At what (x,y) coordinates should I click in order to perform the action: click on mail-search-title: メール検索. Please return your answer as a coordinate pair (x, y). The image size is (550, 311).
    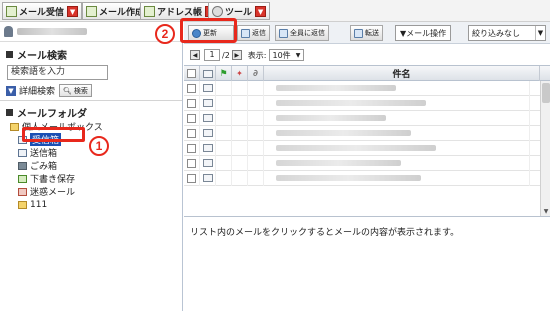
    Looking at the image, I should click on (42, 56).